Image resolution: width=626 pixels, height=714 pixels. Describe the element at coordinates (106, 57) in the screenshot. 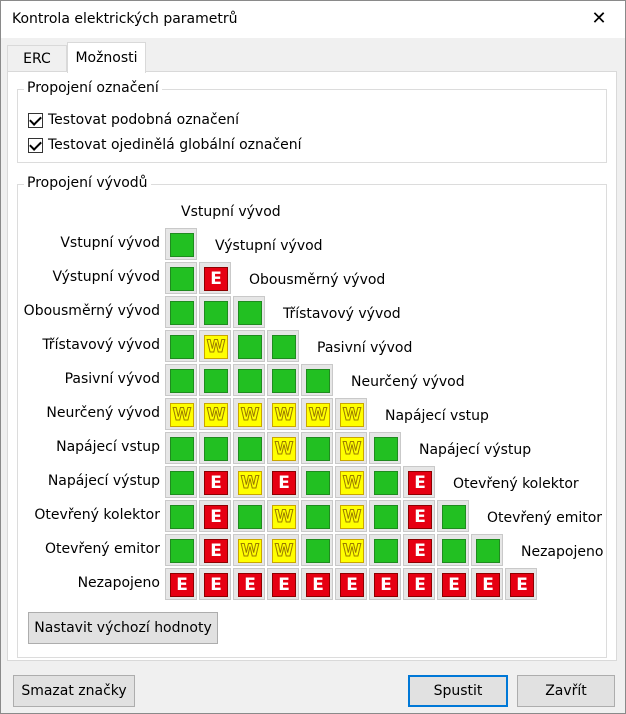

I see `tab-options: Možnosti` at that location.